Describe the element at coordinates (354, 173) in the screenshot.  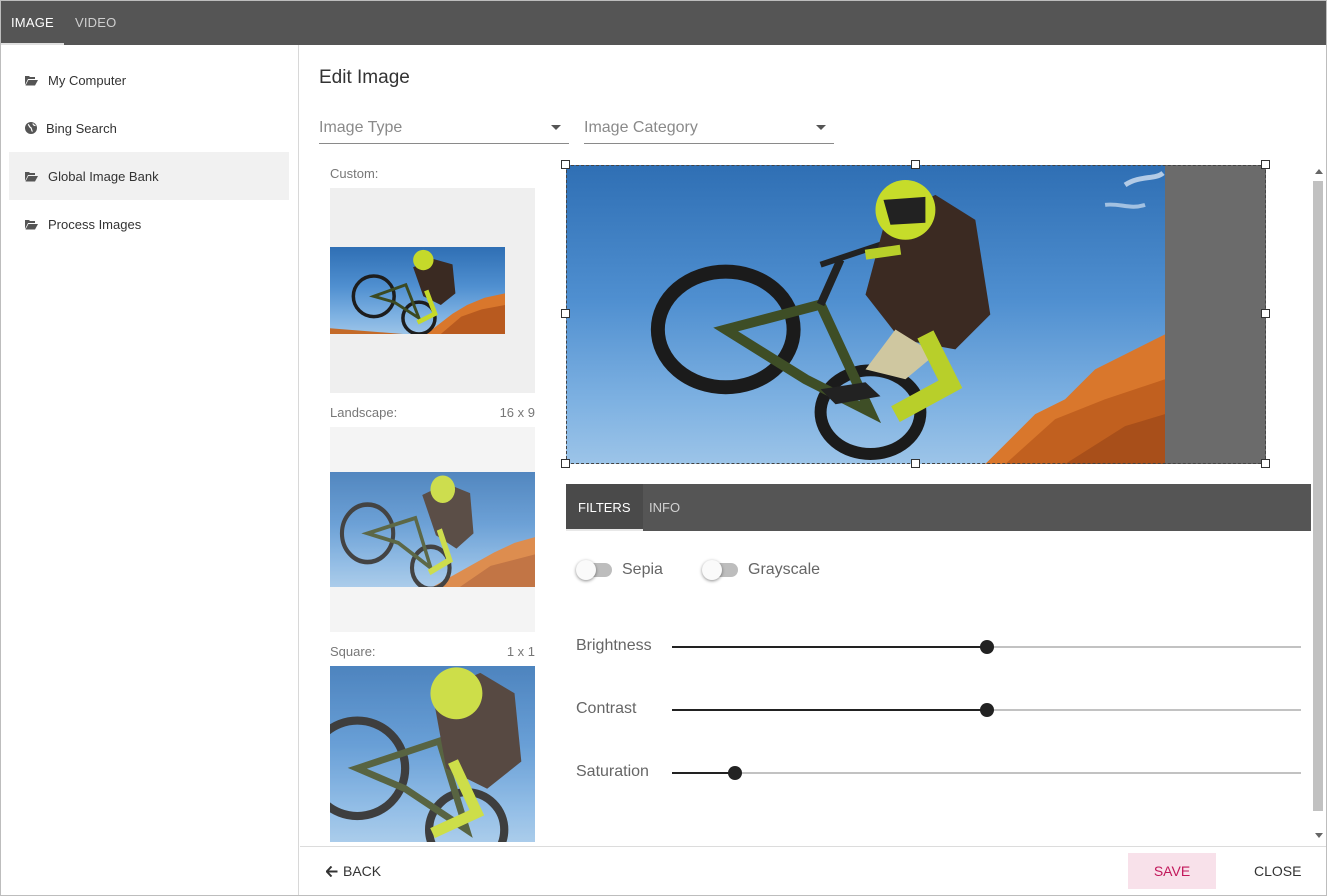
I see `preview-label-custom: Custom:` at that location.